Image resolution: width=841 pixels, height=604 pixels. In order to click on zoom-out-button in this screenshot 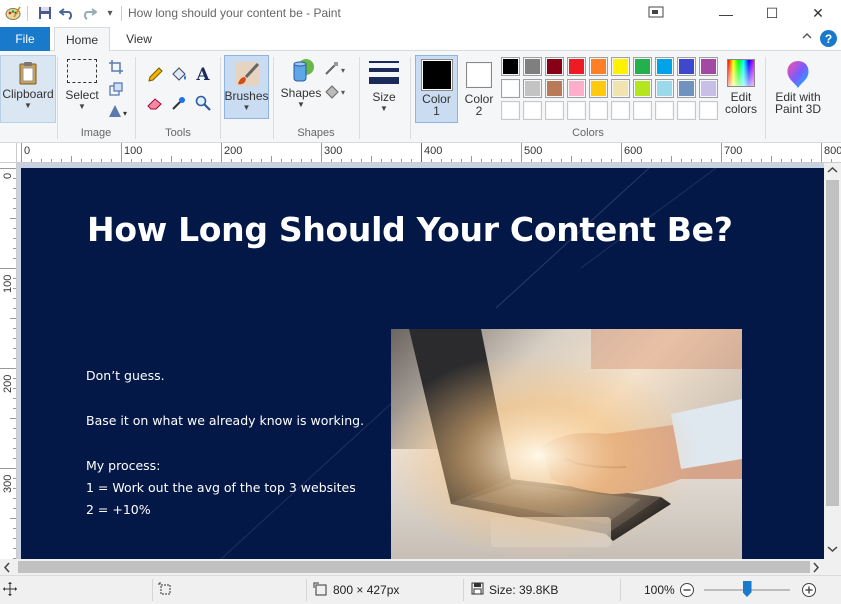, I will do `click(687, 590)`.